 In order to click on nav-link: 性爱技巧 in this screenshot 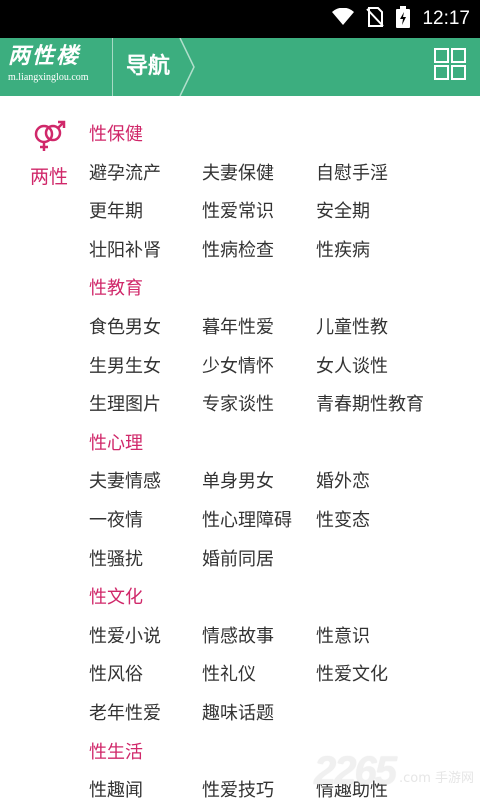, I will do `click(238, 789)`.